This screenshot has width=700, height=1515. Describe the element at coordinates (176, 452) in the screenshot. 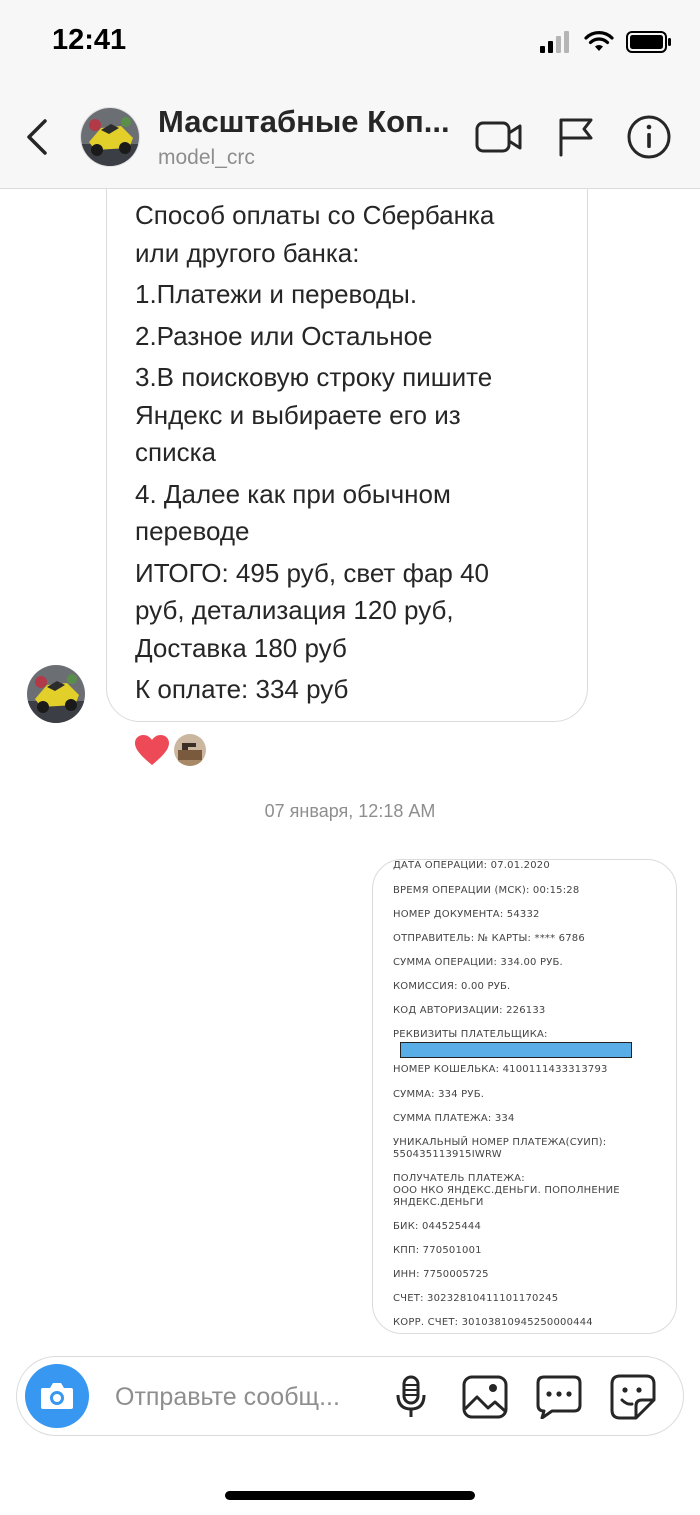

I see `message-line: списка` at that location.